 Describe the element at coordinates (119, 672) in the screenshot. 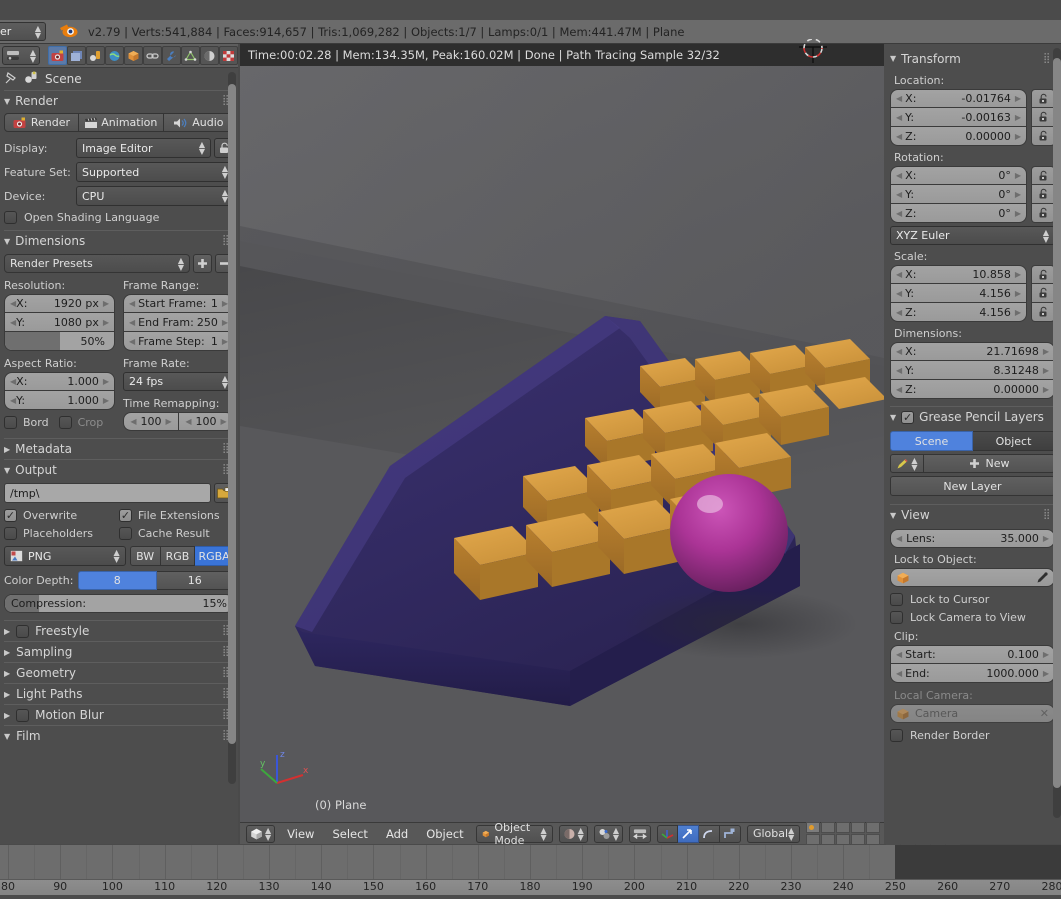

I see `panel-header-geometry: ▶ Geometry` at that location.